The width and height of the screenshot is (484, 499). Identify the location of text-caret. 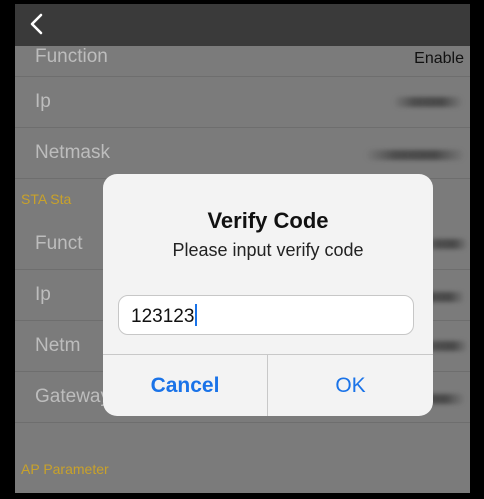
(196, 315).